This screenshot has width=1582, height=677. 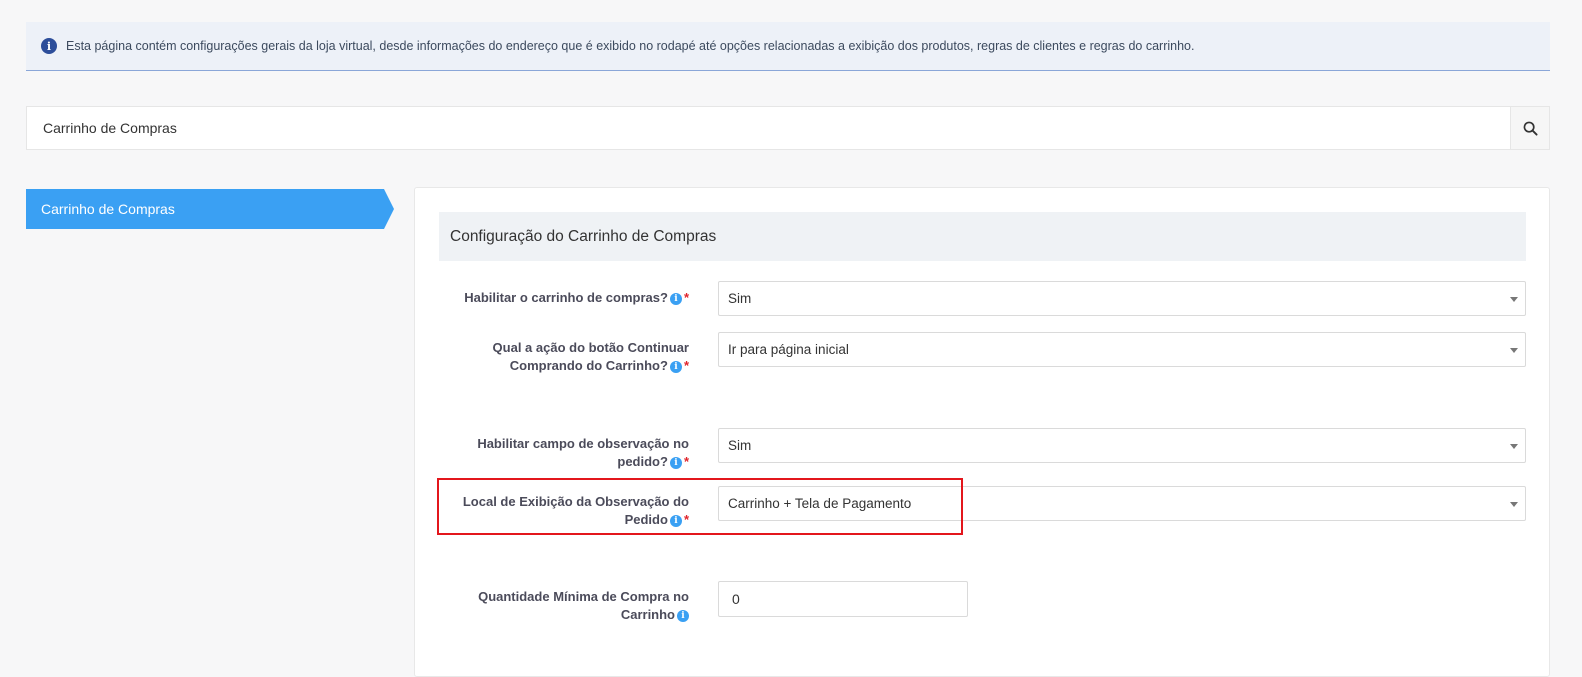 What do you see at coordinates (1122, 445) in the screenshot?
I see `campo-observacao-select: Sim` at bounding box center [1122, 445].